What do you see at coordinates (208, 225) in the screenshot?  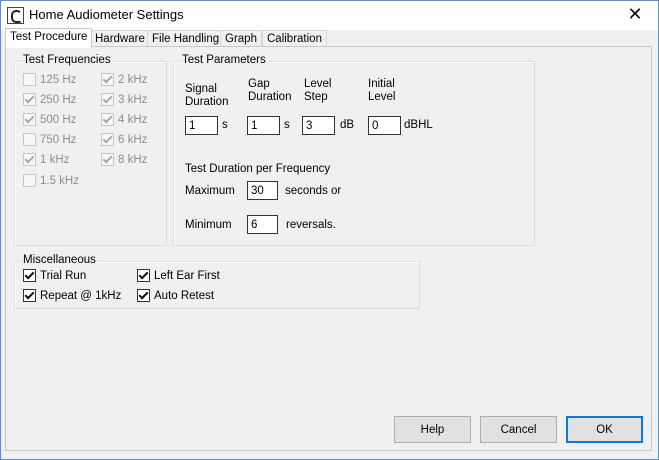 I see `minimum-label: Minimum` at bounding box center [208, 225].